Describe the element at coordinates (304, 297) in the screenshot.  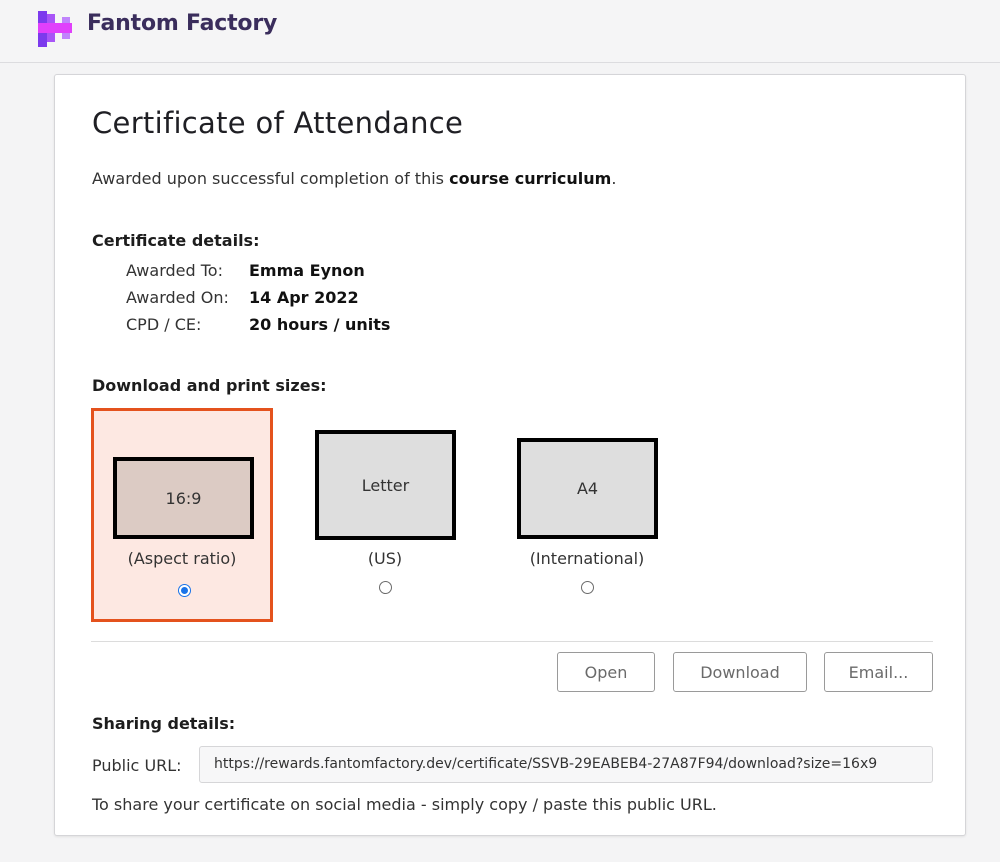
I see `detail-value: 14 Apr 2022` at that location.